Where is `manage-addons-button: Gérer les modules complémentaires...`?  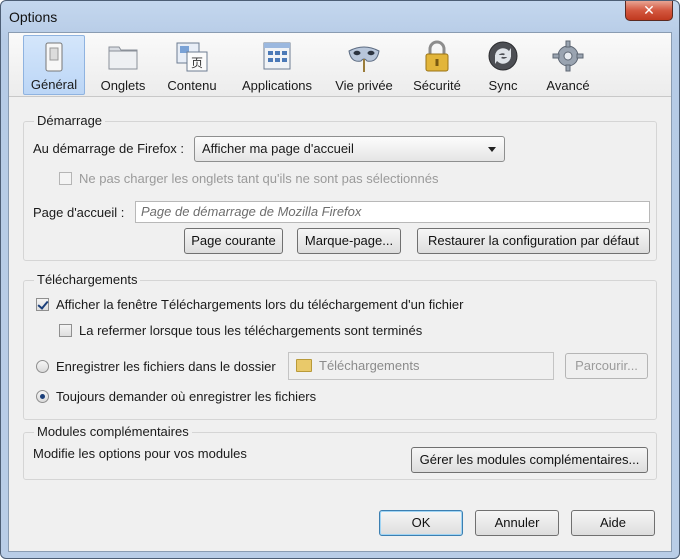 manage-addons-button: Gérer les modules complémentaires... is located at coordinates (529, 460).